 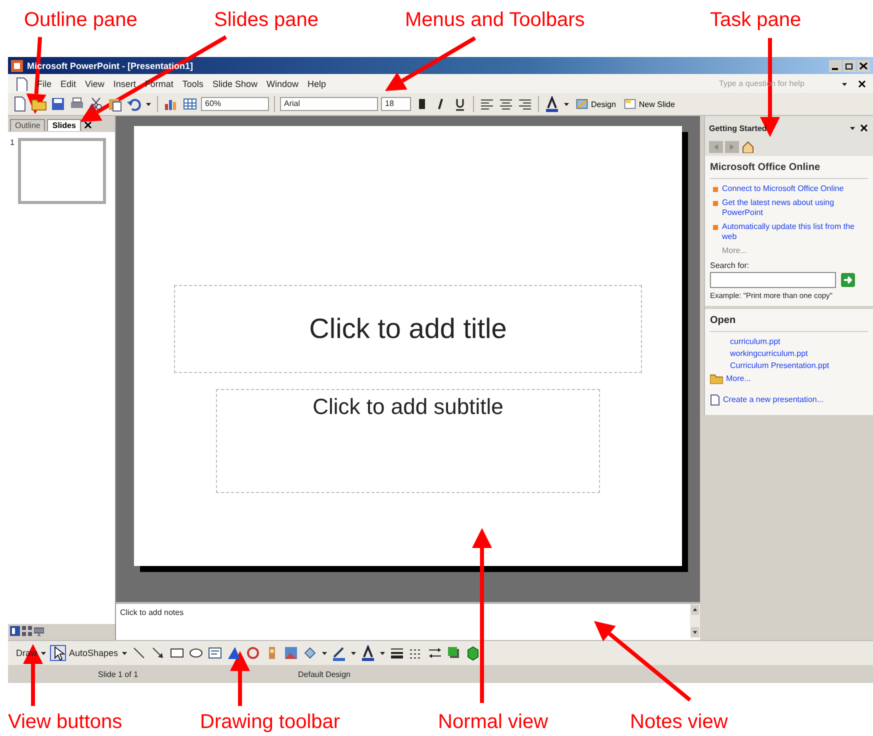 I want to click on task-pane-title: Getting Started, so click(x=738, y=128).